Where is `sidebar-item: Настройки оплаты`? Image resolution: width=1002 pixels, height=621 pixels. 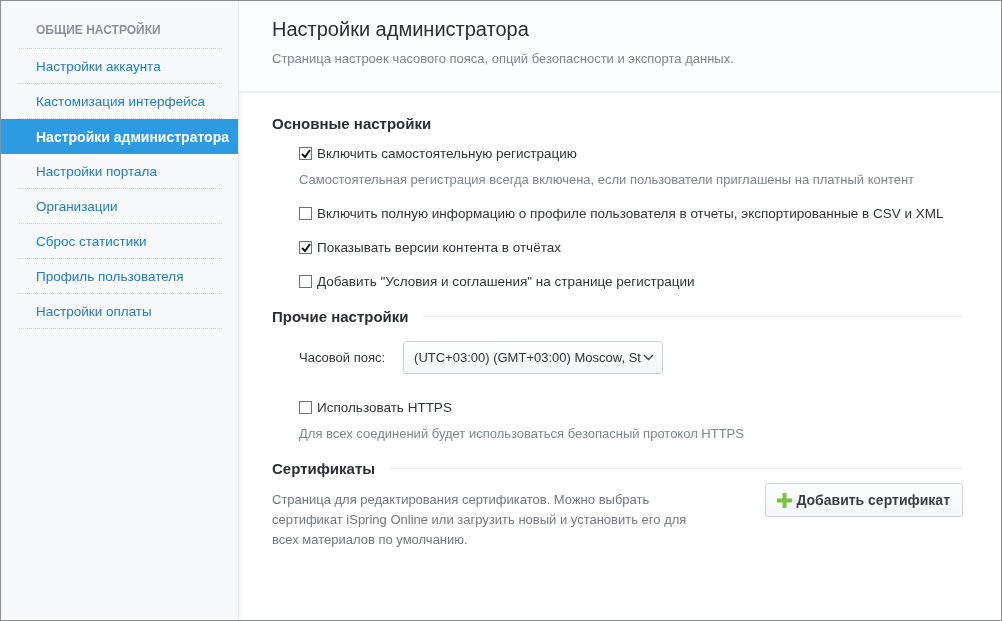 sidebar-item: Настройки оплаты is located at coordinates (120, 311).